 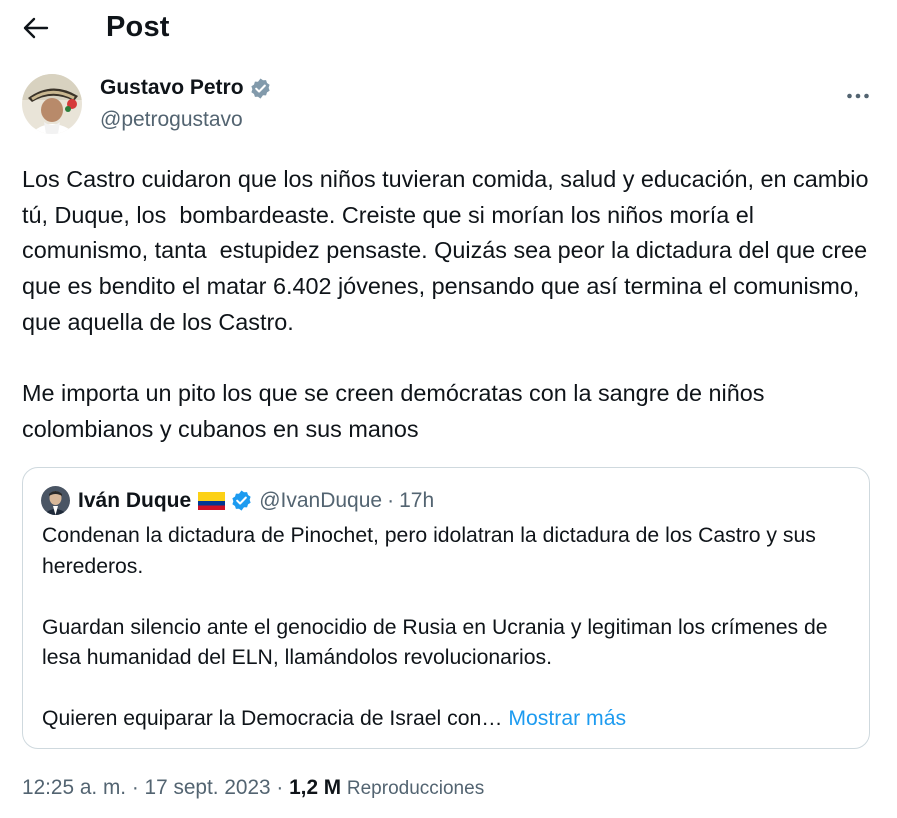 I want to click on quoted-author-name: Iván Duque, so click(x=135, y=500).